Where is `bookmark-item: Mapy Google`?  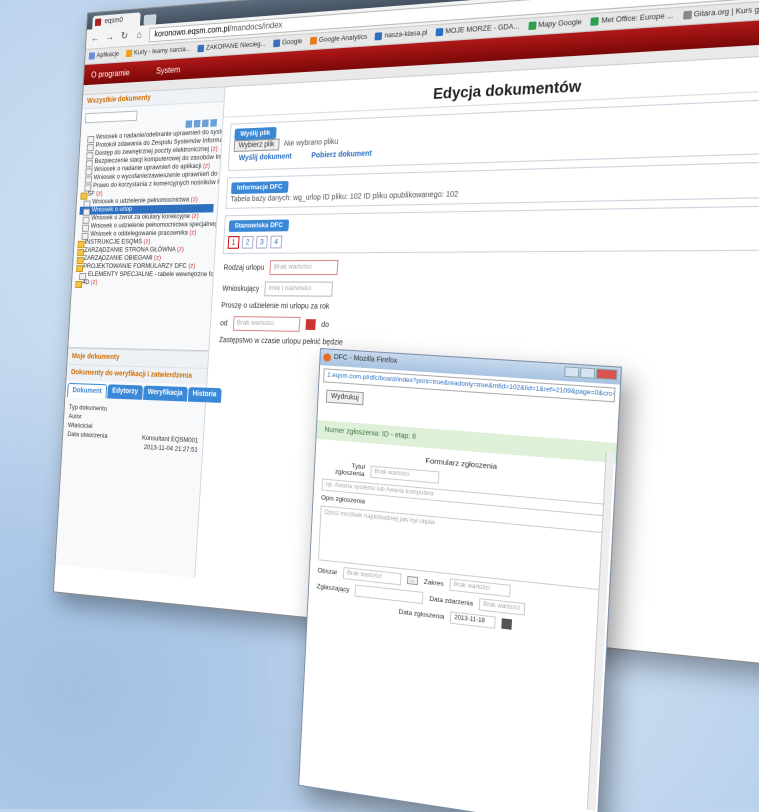
bookmark-item: Mapy Google is located at coordinates (554, 25).